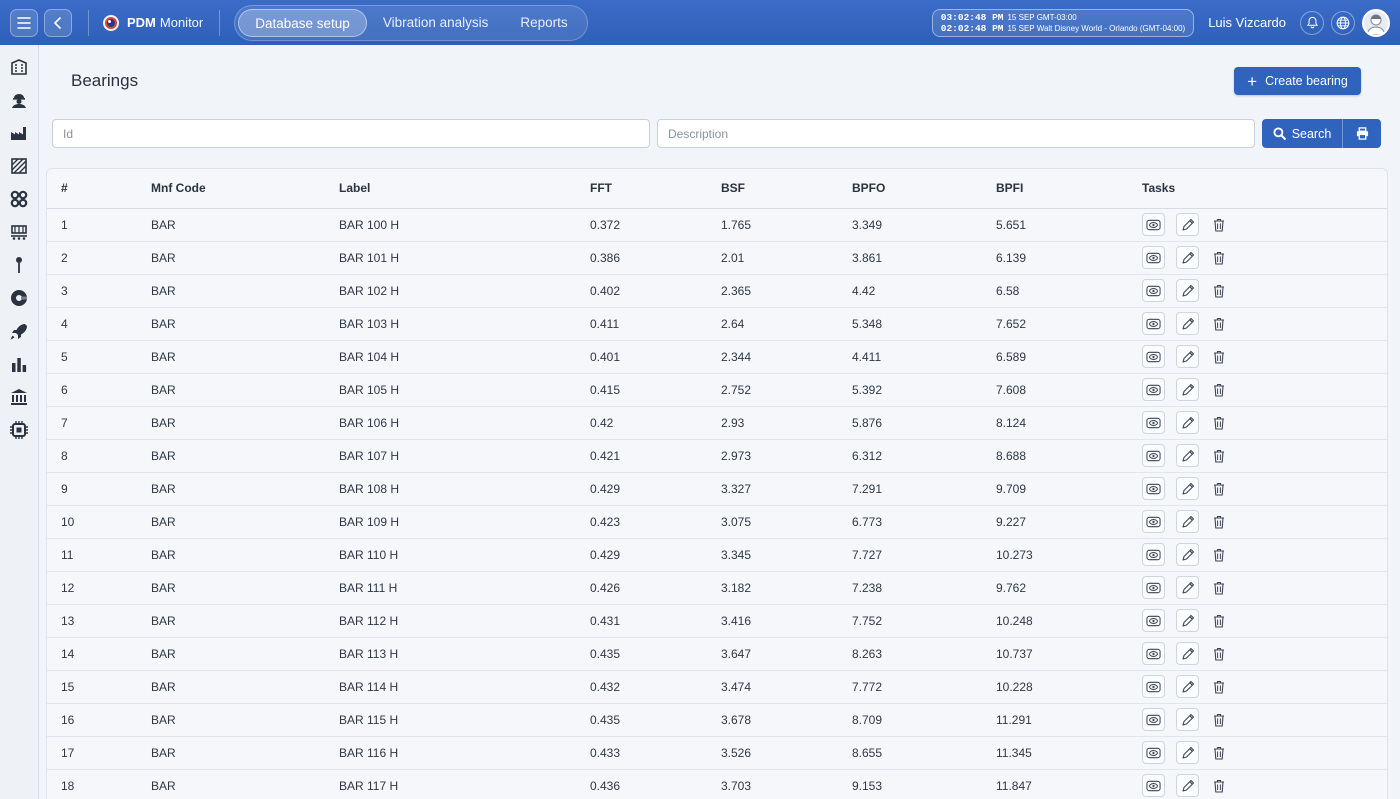 The image size is (1400, 799). What do you see at coordinates (19, 232) in the screenshot?
I see `conveyor-icon` at bounding box center [19, 232].